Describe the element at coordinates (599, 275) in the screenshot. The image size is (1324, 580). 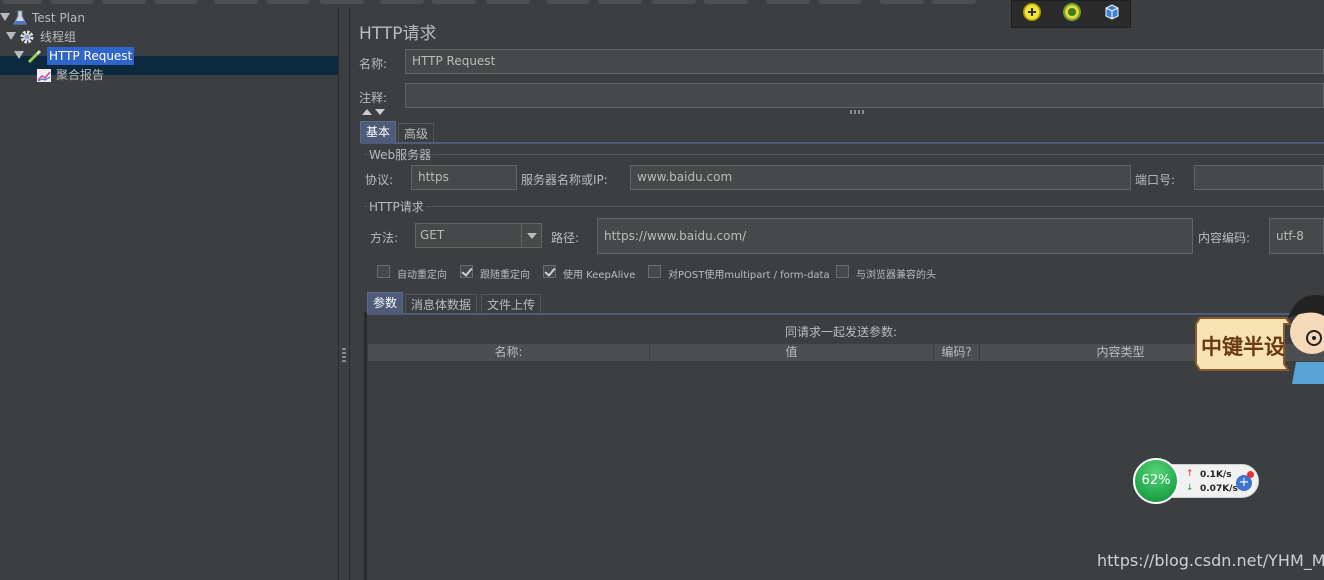
I see `keepalive-label: 使用 KeepAlive` at that location.